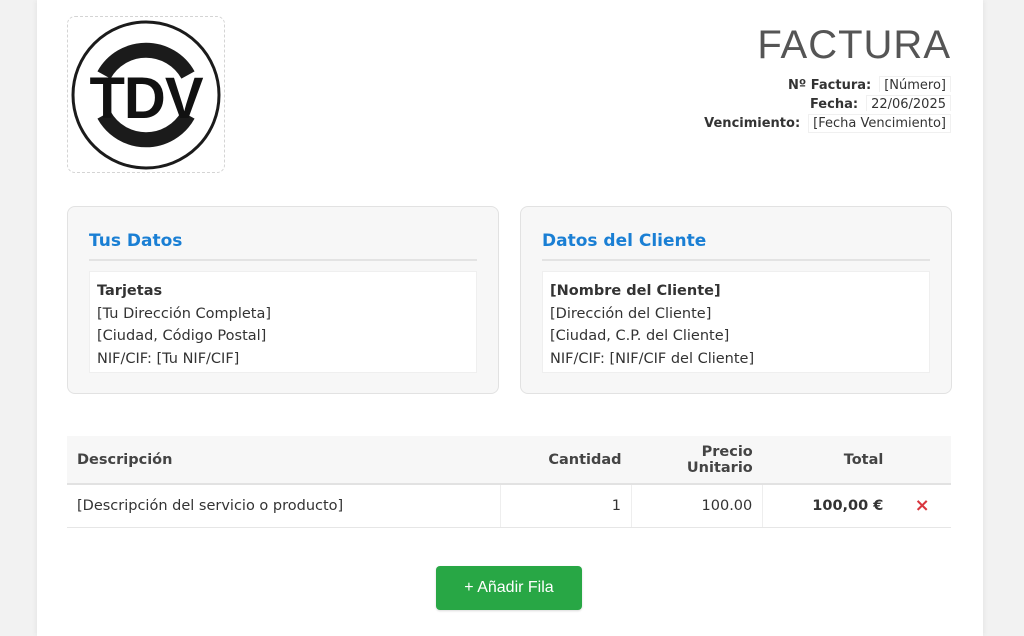 The height and width of the screenshot is (636, 1024). What do you see at coordinates (168, 358) in the screenshot?
I see `issuer-tax-id: NIF/CIF: [Tu NIF/CIF]` at bounding box center [168, 358].